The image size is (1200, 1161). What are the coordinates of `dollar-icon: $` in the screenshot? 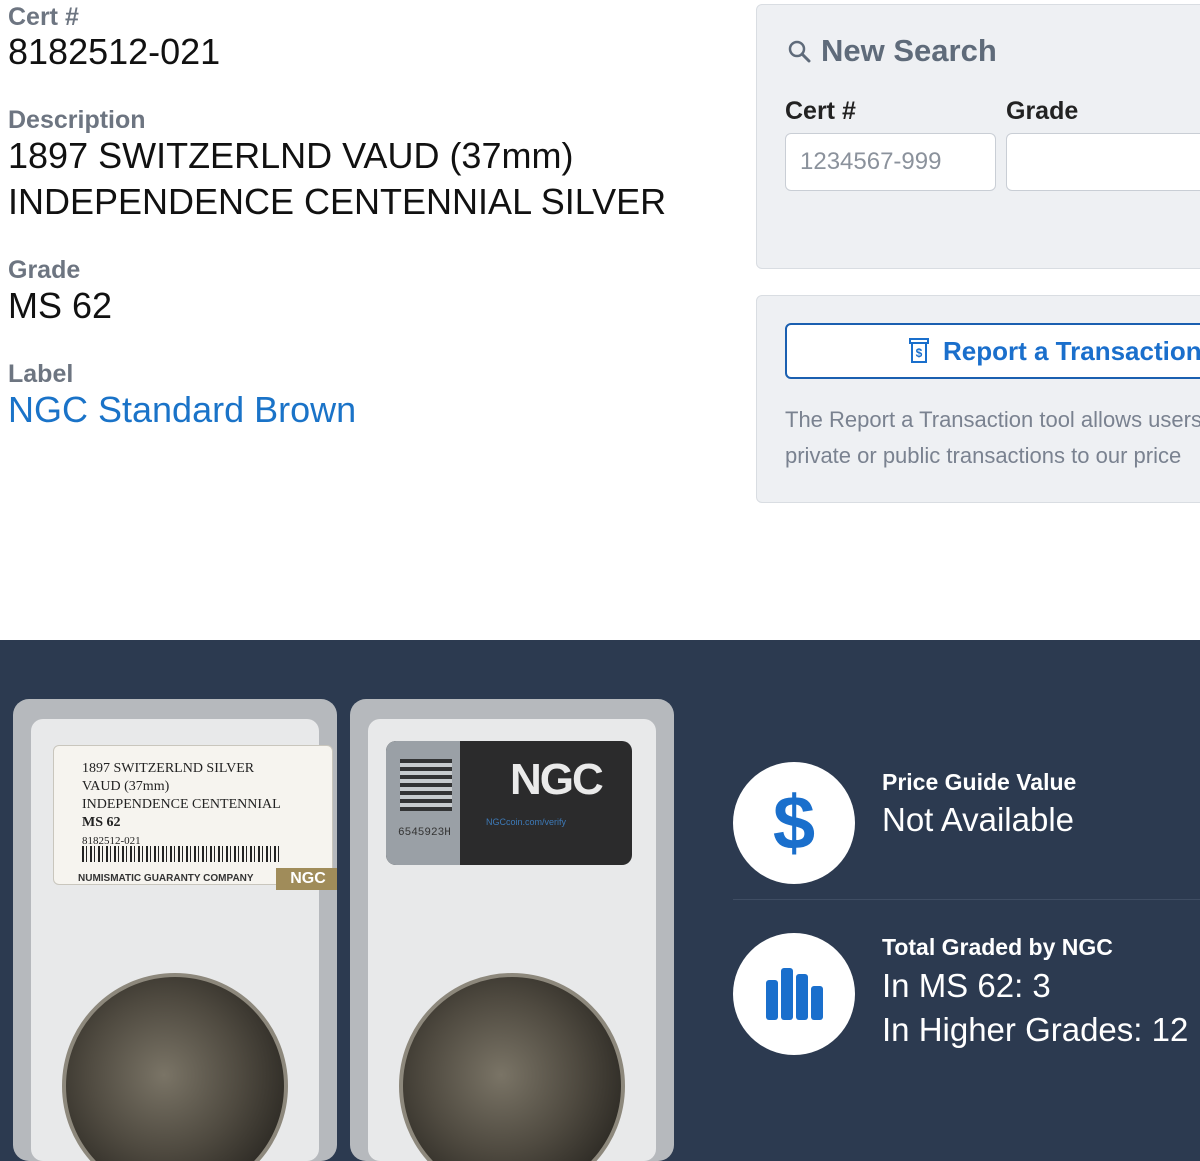 It's located at (794, 823).